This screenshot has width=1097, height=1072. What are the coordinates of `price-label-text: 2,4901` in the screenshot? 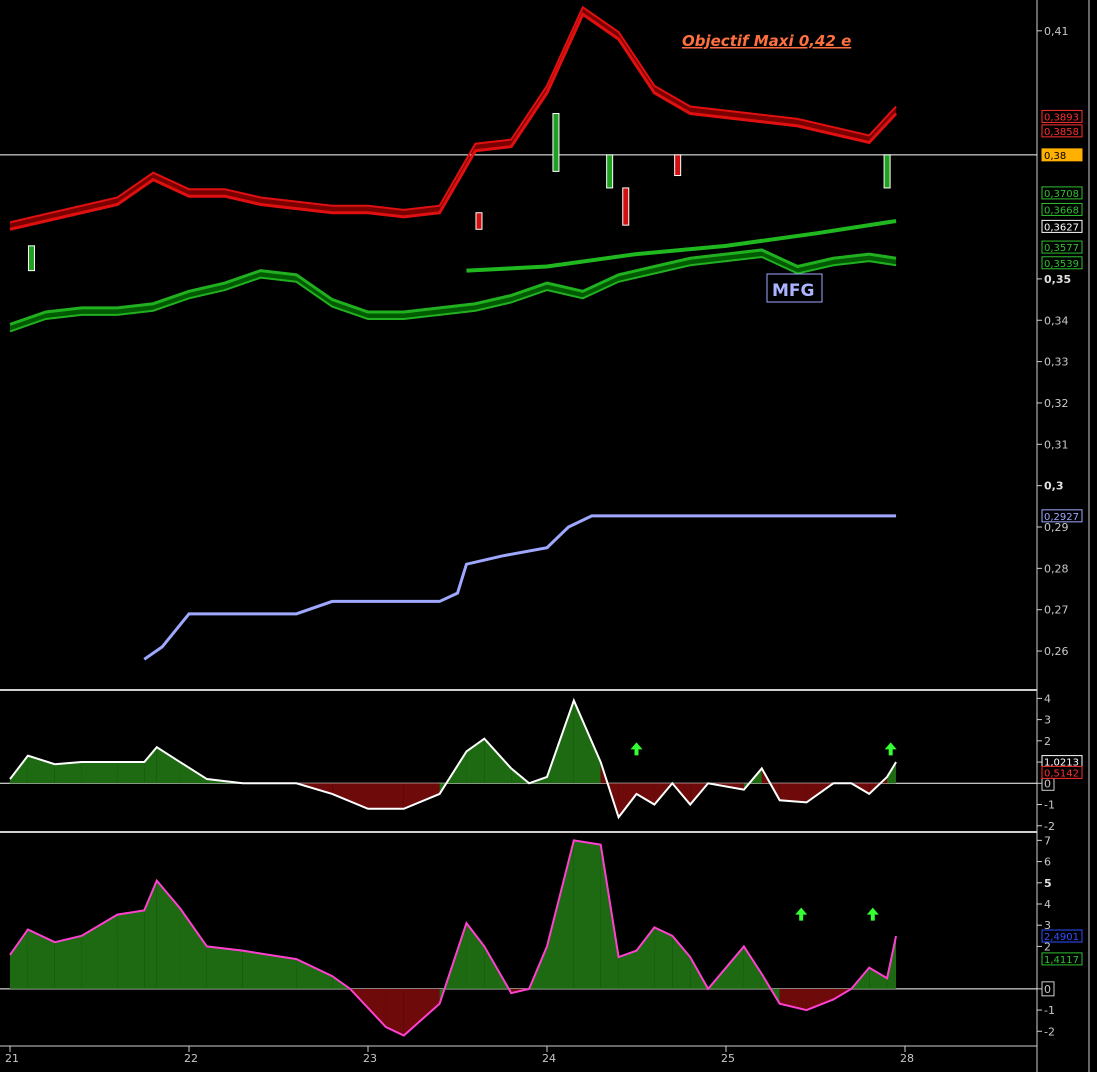 It's located at (1061, 937).